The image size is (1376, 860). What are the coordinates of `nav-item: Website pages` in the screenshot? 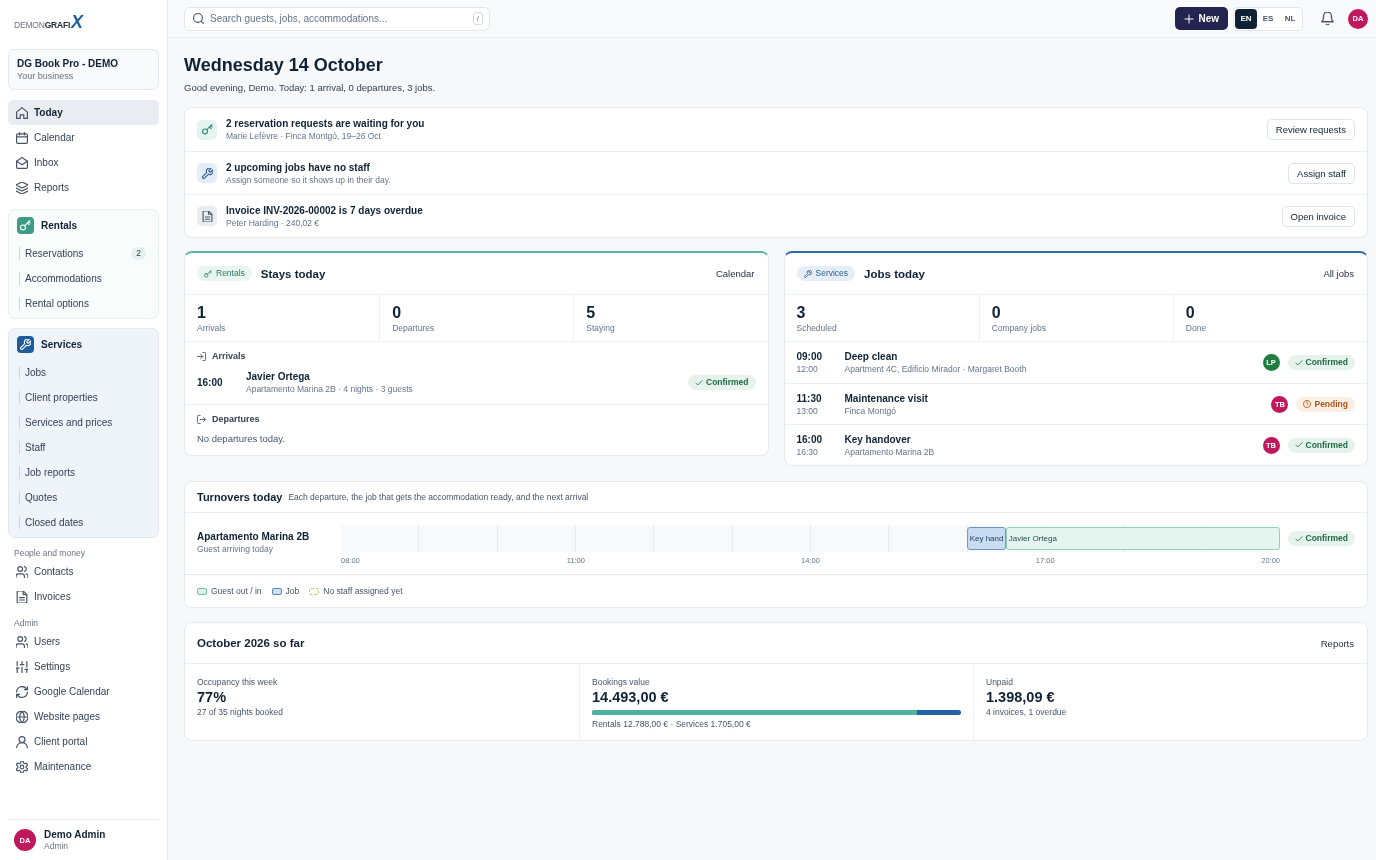 It's located at (83, 716).